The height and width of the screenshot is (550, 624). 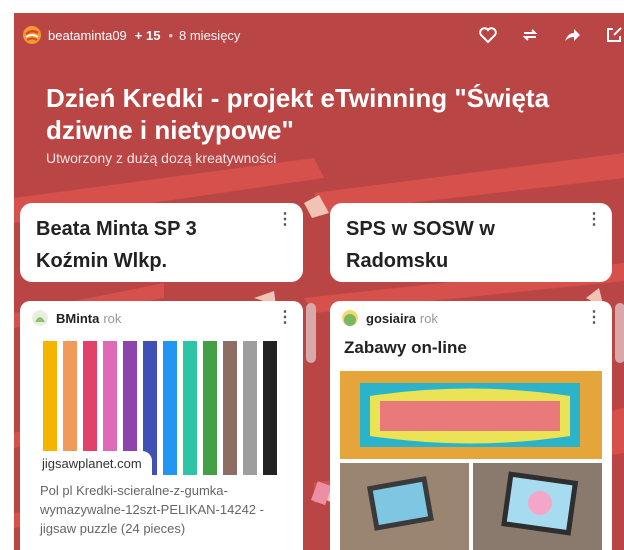 I want to click on column-title-line: Beata Minta SP 3, so click(x=116, y=229).